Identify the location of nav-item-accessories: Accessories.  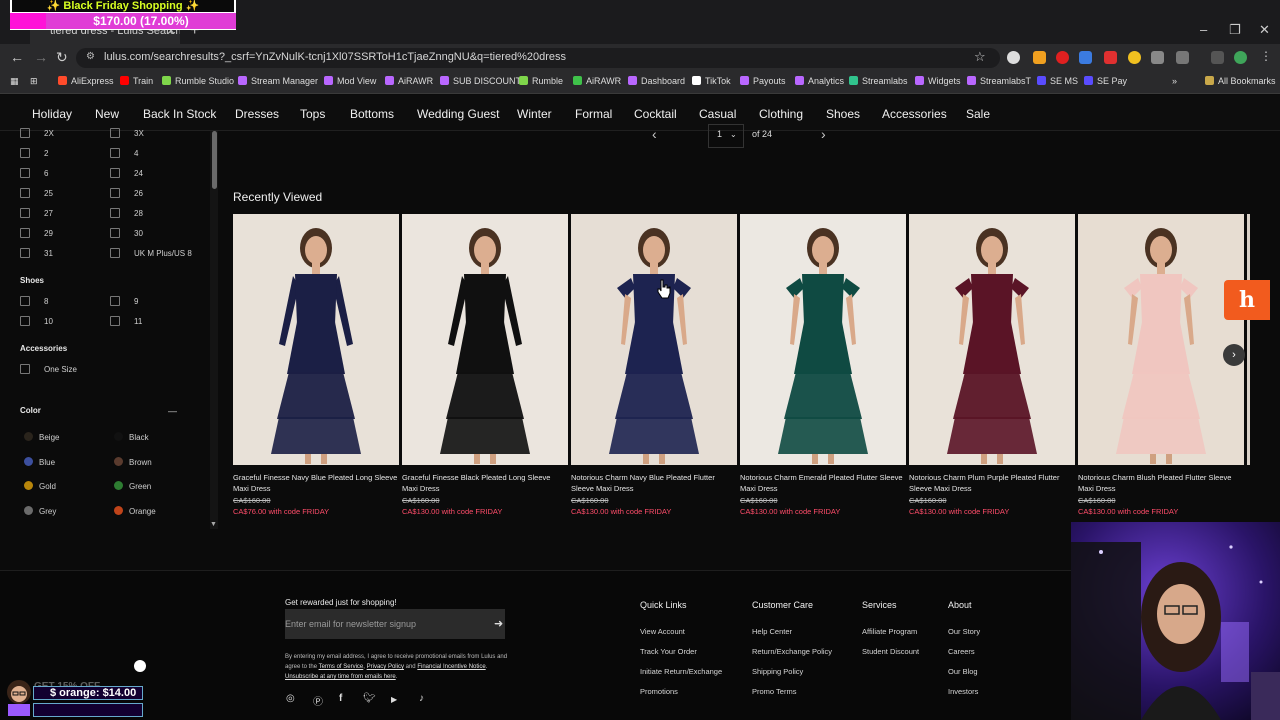
(914, 114).